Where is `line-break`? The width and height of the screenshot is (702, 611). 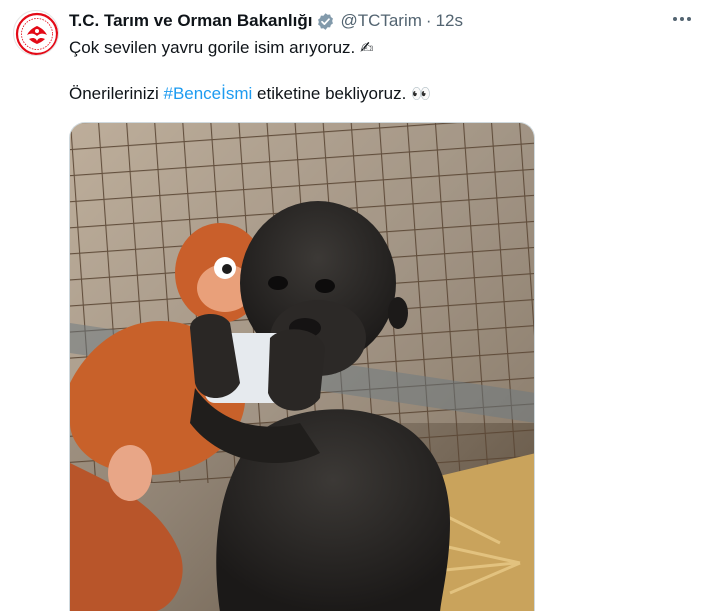 line-break is located at coordinates (375, 71).